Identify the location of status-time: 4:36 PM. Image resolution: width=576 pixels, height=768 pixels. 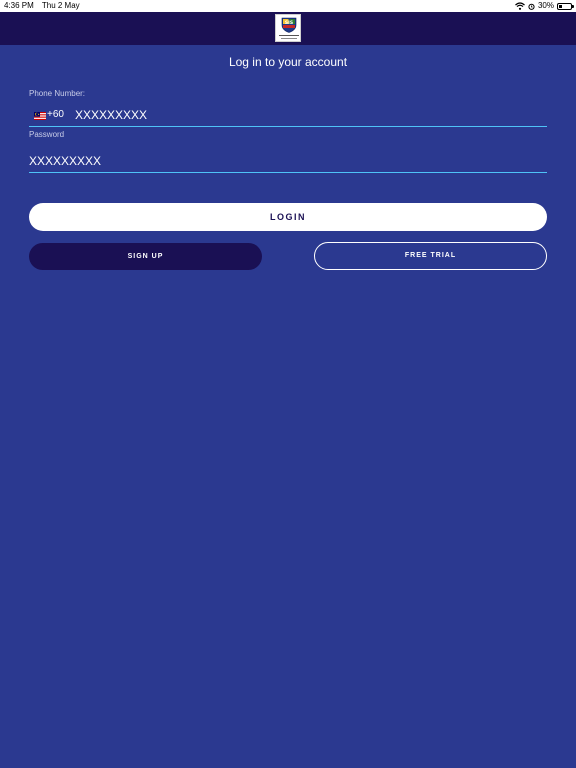
(19, 5).